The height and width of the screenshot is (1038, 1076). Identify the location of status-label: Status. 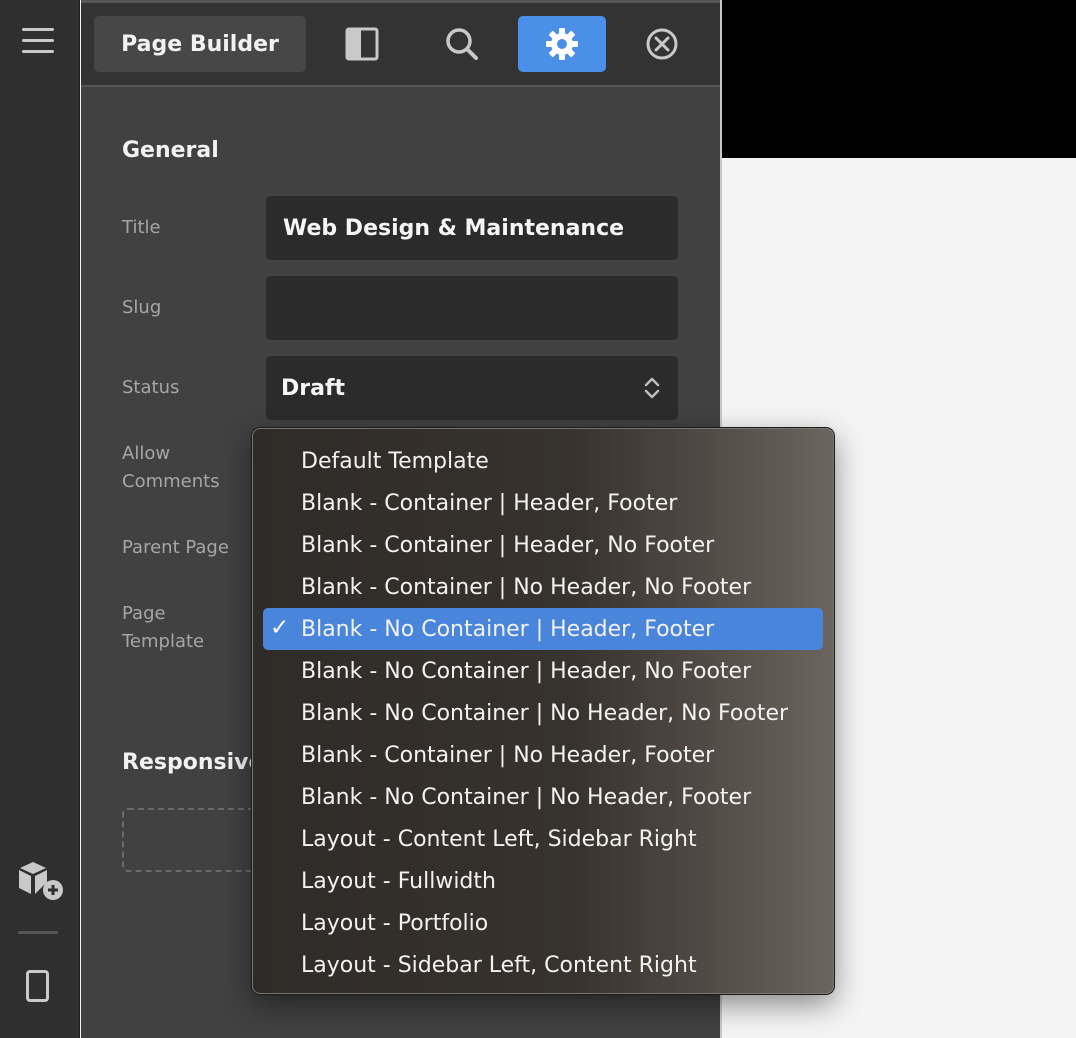
(151, 387).